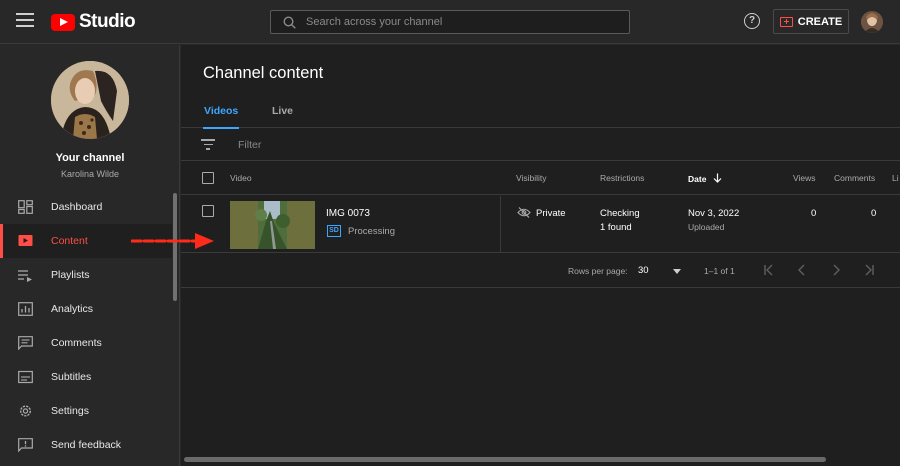  I want to click on restrictions-count: 1 found, so click(616, 227).